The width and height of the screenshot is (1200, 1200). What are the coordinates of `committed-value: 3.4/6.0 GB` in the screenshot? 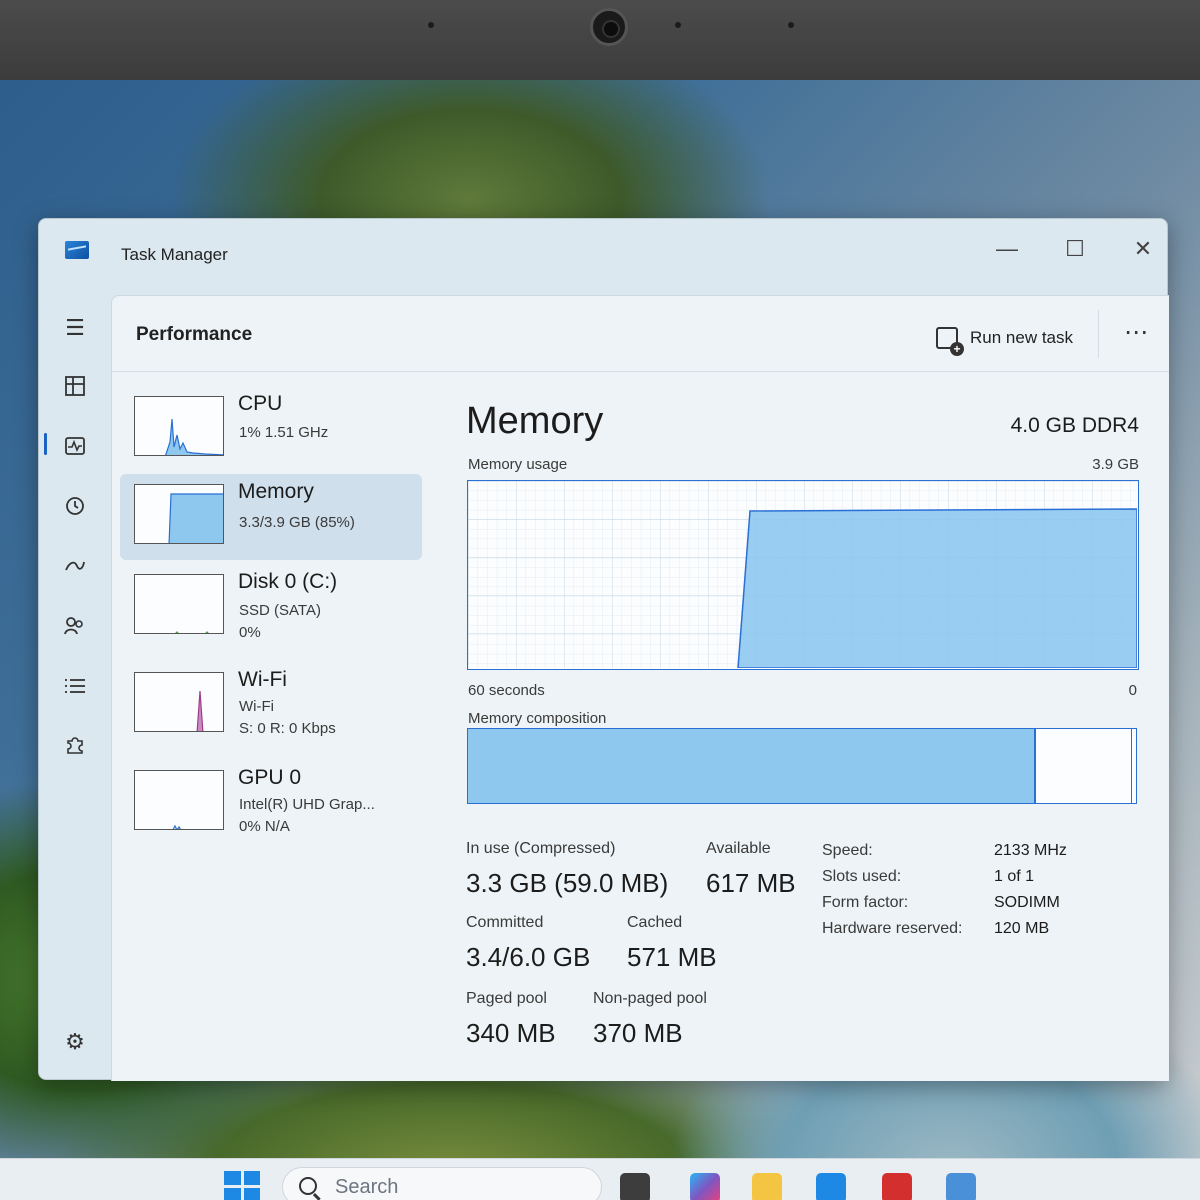 It's located at (528, 957).